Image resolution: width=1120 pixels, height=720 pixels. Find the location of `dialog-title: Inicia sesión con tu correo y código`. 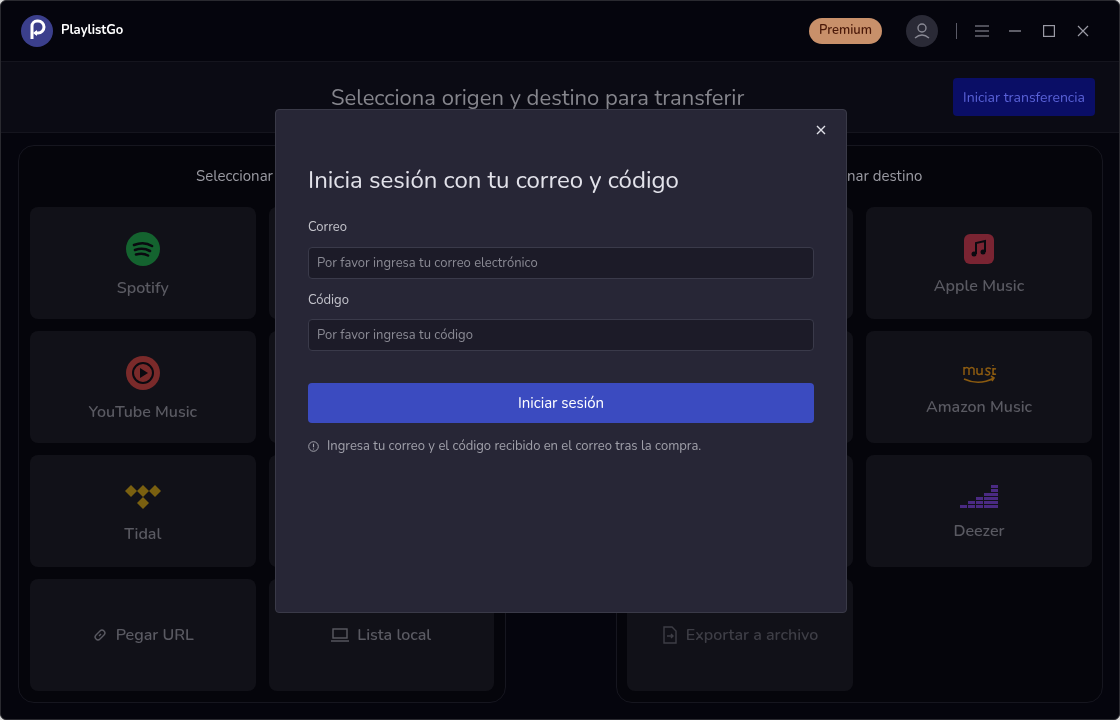

dialog-title: Inicia sesión con tu correo y código is located at coordinates (493, 180).